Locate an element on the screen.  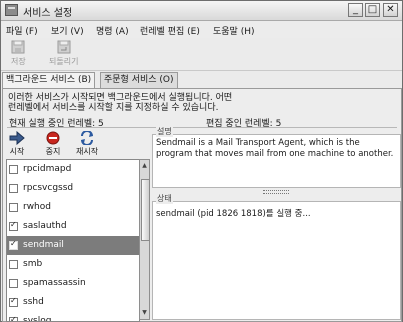
status-label: 상태 is located at coordinates (164, 198).